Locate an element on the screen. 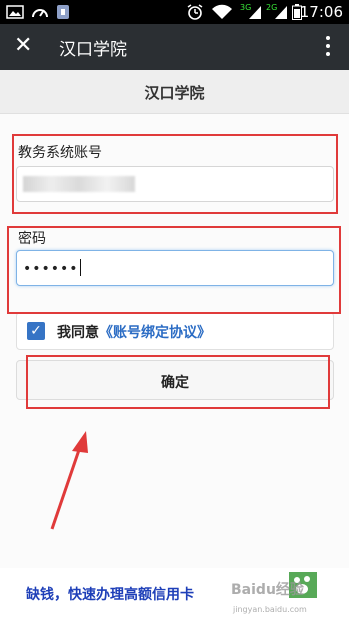 The height and width of the screenshot is (622, 349). ad-banner: 缺钱，快速办理高额信用卡 Baidu经验 jingyan.baidu.com is located at coordinates (174, 595).